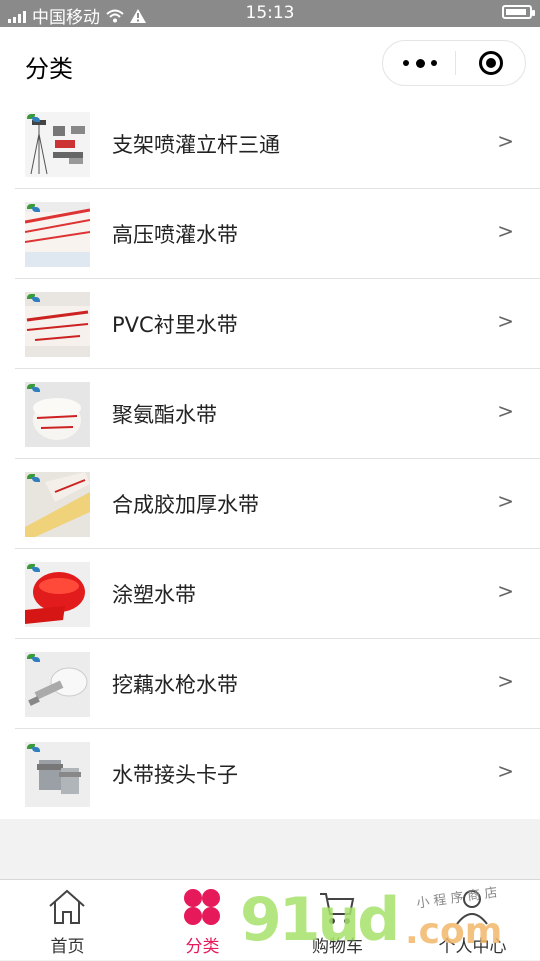  Describe the element at coordinates (270, 234) in the screenshot. I see `category-item: 高压喷灌水带 >` at that location.